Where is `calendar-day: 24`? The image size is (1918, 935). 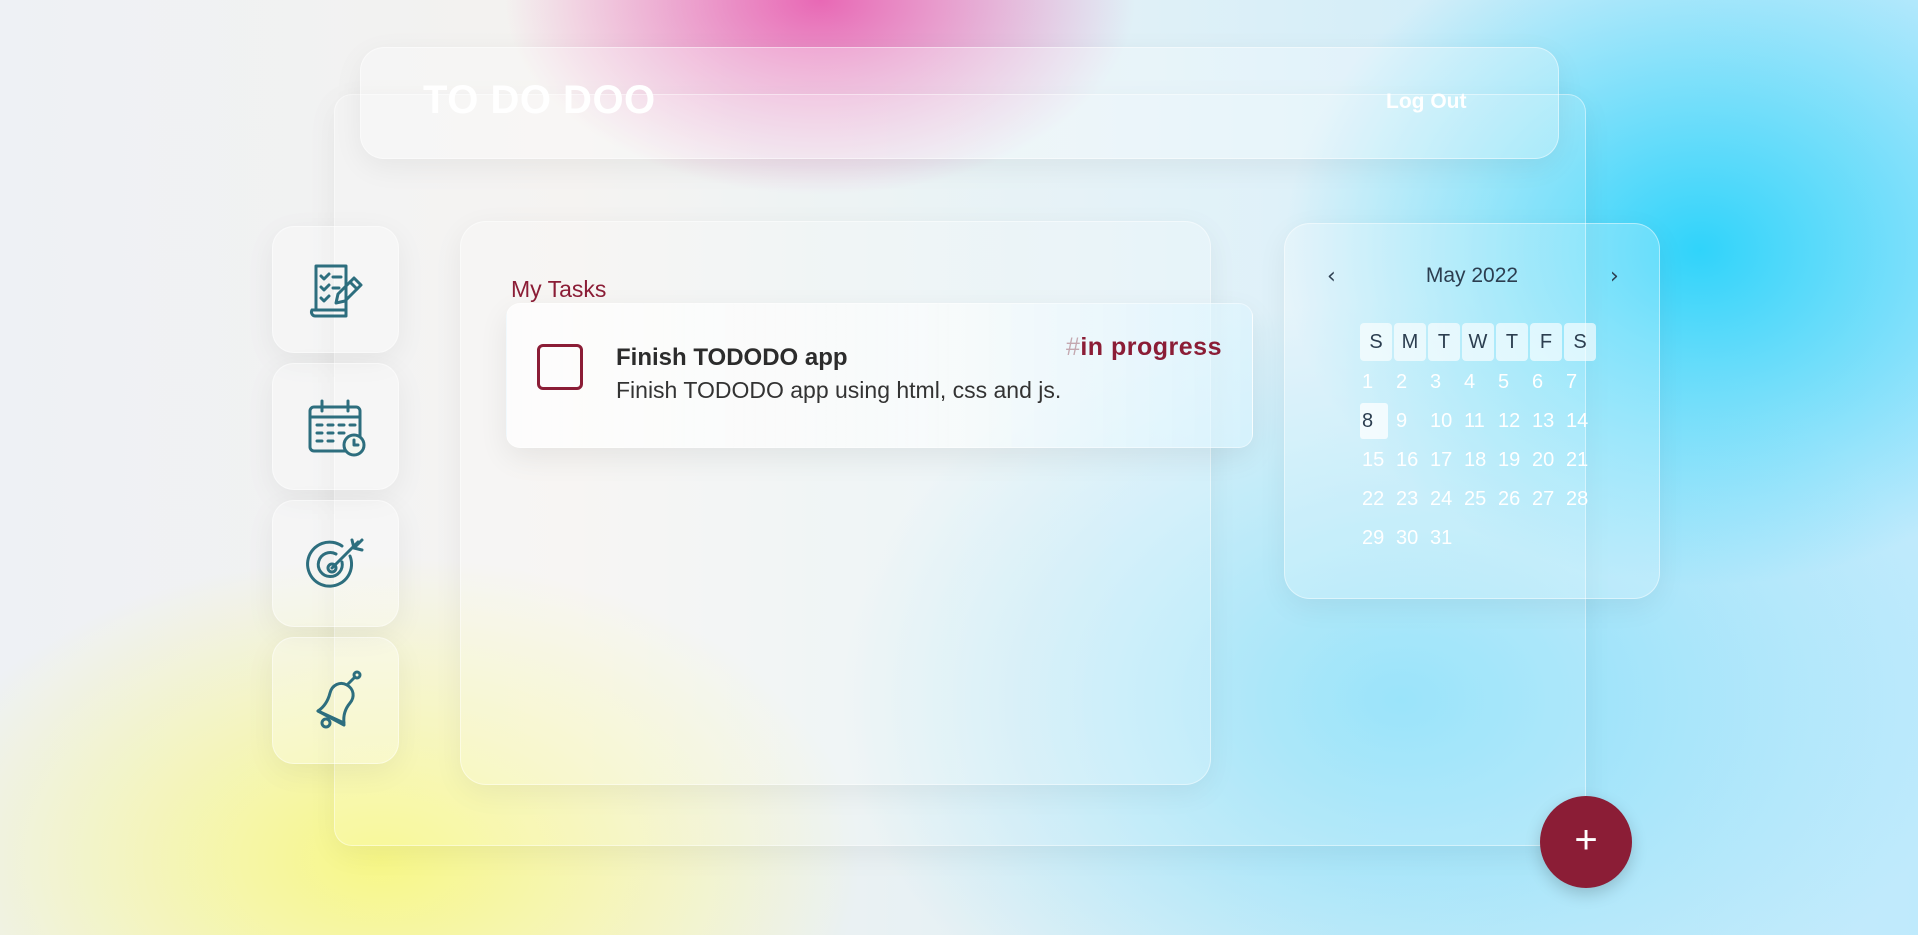 calendar-day: 24 is located at coordinates (1444, 499).